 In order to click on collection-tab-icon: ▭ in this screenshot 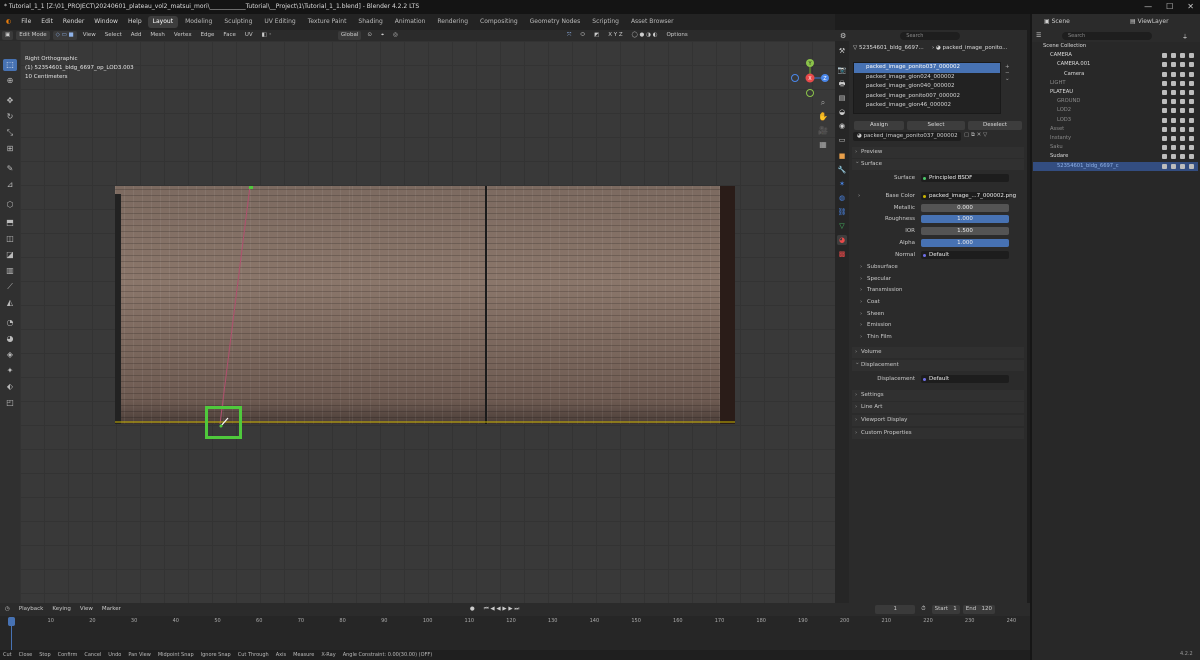, I will do `click(842, 140)`.